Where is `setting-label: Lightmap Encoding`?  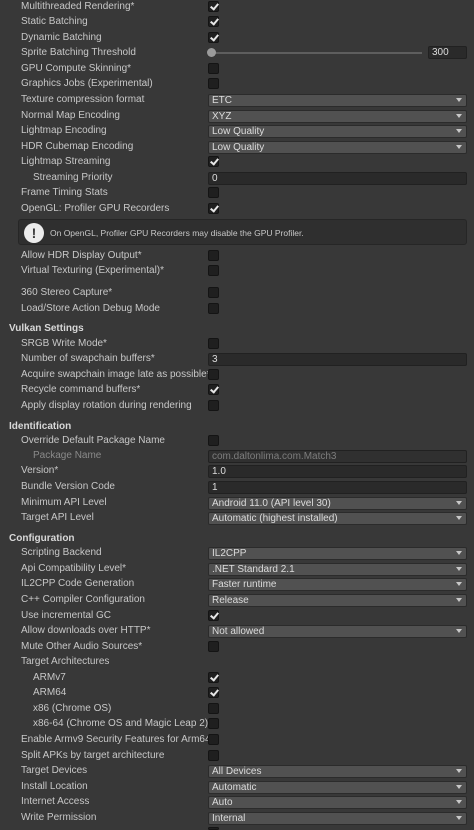 setting-label: Lightmap Encoding is located at coordinates (64, 130).